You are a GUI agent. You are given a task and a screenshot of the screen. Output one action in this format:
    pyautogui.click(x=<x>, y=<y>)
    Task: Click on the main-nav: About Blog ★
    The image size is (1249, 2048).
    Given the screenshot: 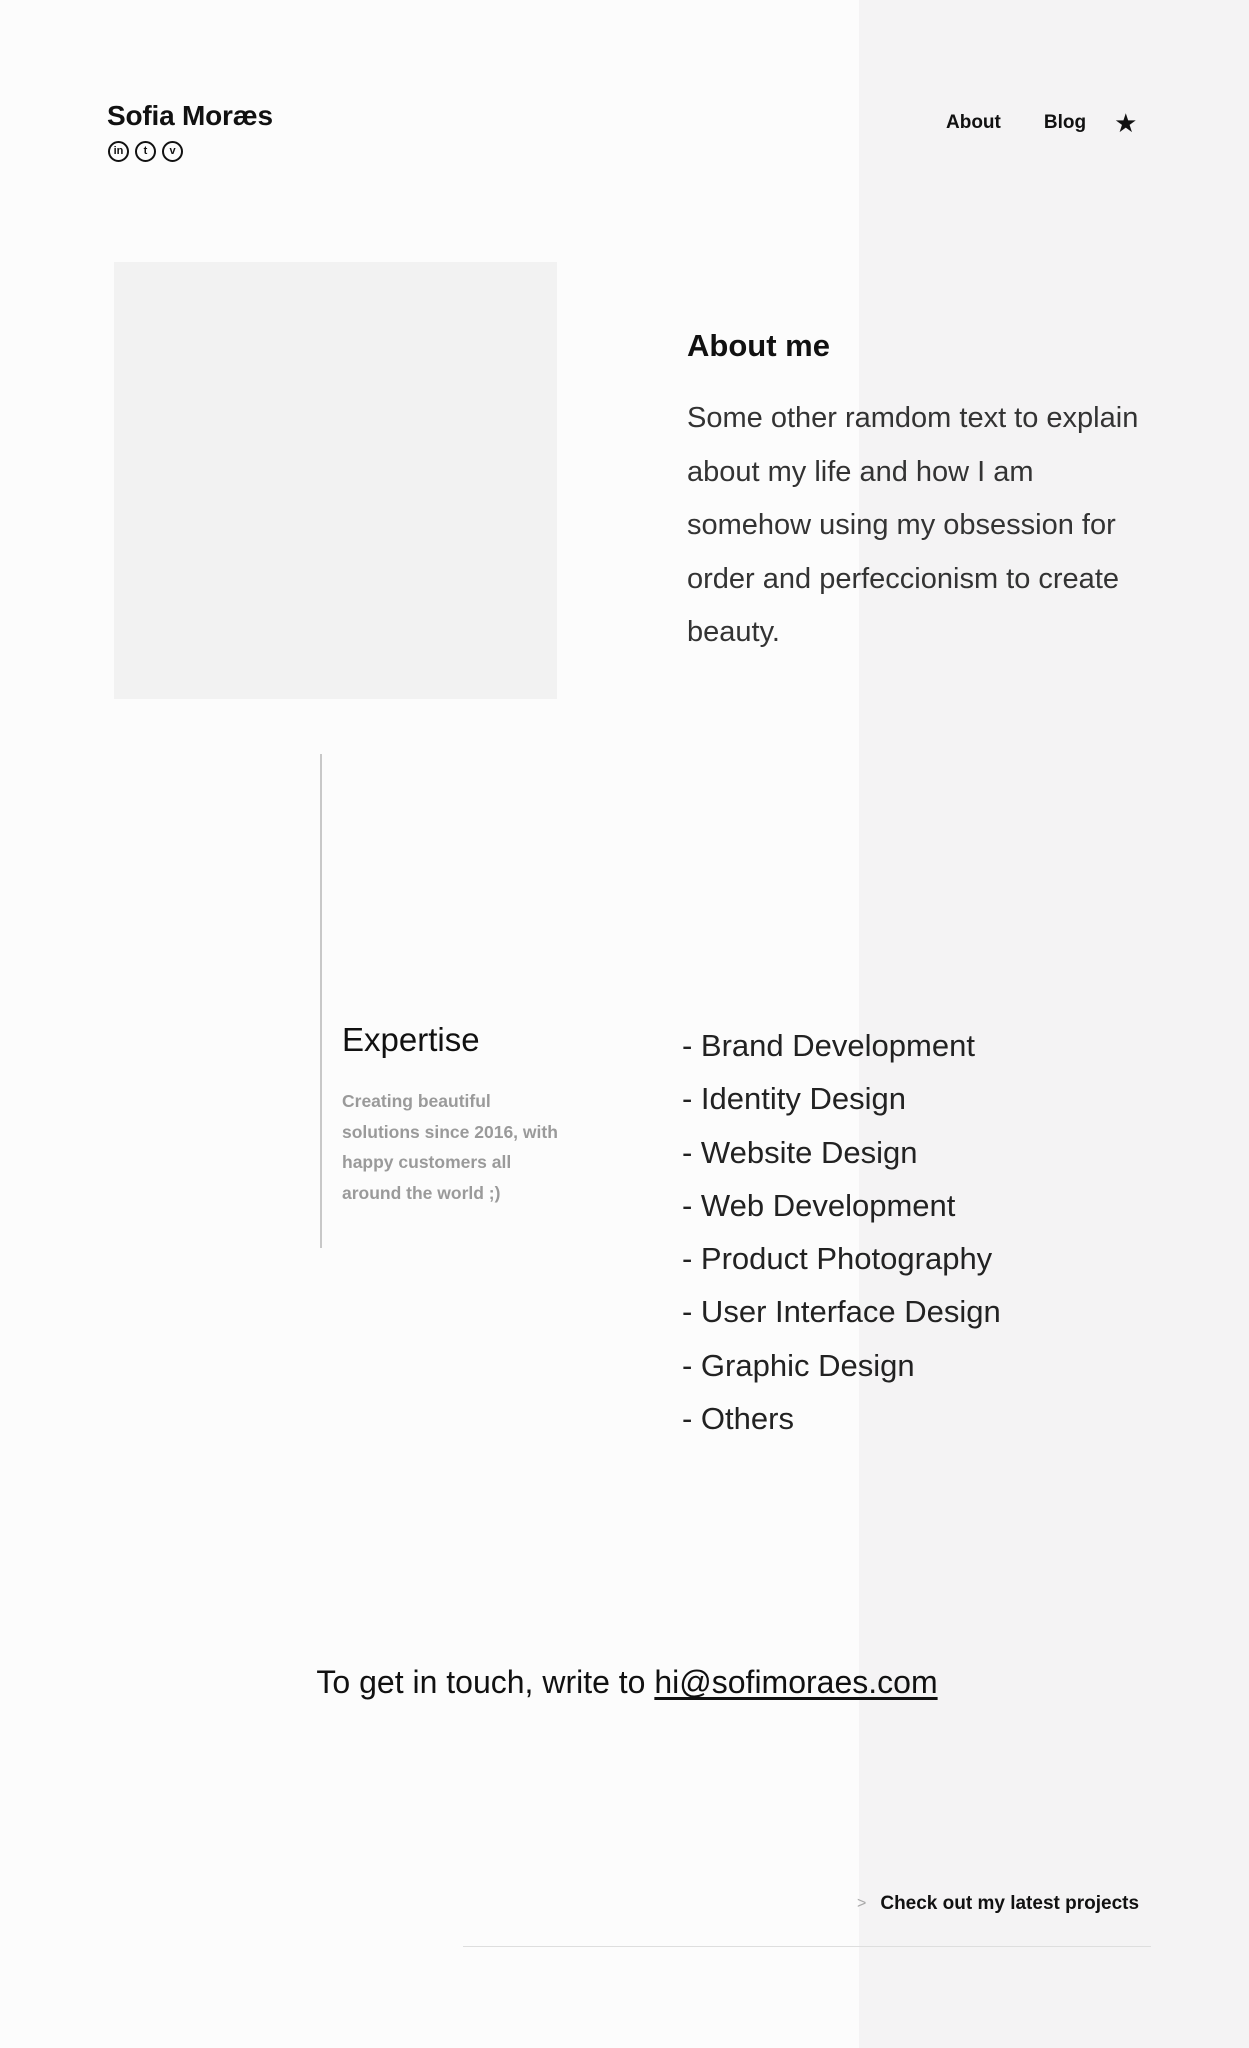 What is the action you would take?
    pyautogui.click(x=1041, y=123)
    